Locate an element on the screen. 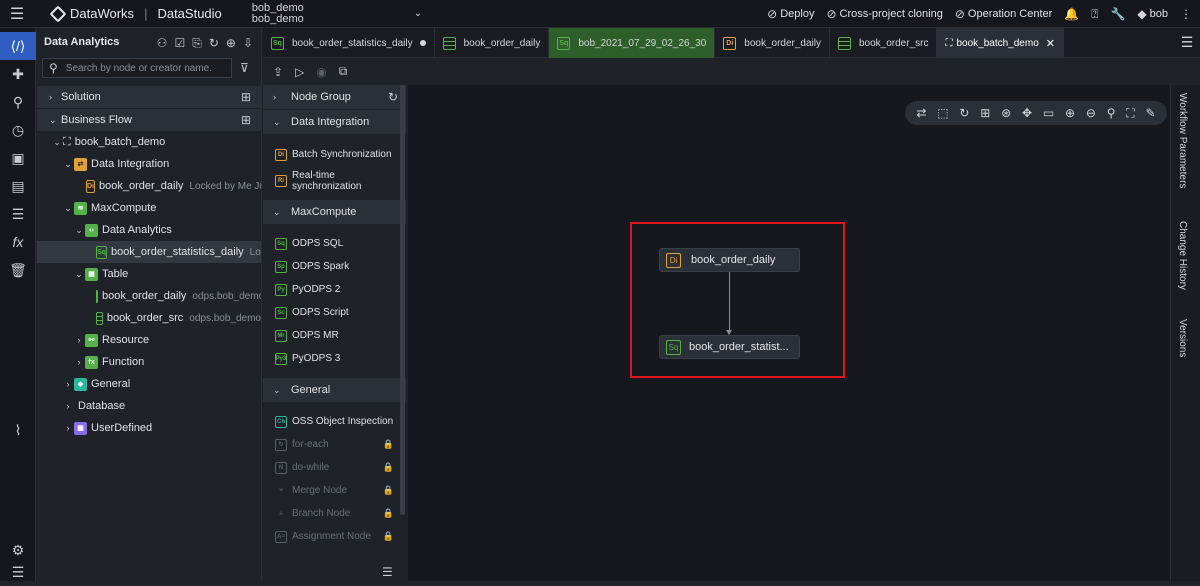 The height and width of the screenshot is (586, 1200). run-icon: ▷ is located at coordinates (299, 72).